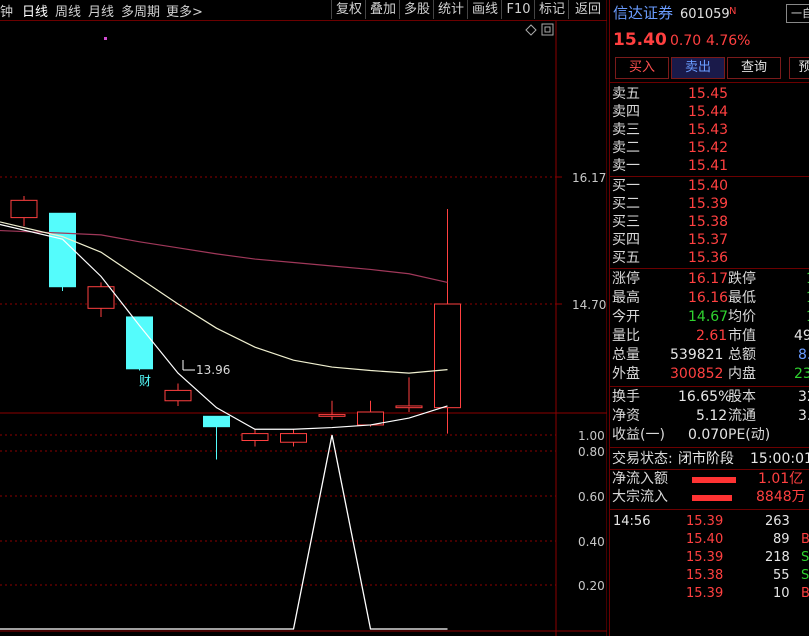 This screenshot has width=809, height=636. Describe the element at coordinates (742, 317) in the screenshot. I see `stat-label: 均价` at that location.